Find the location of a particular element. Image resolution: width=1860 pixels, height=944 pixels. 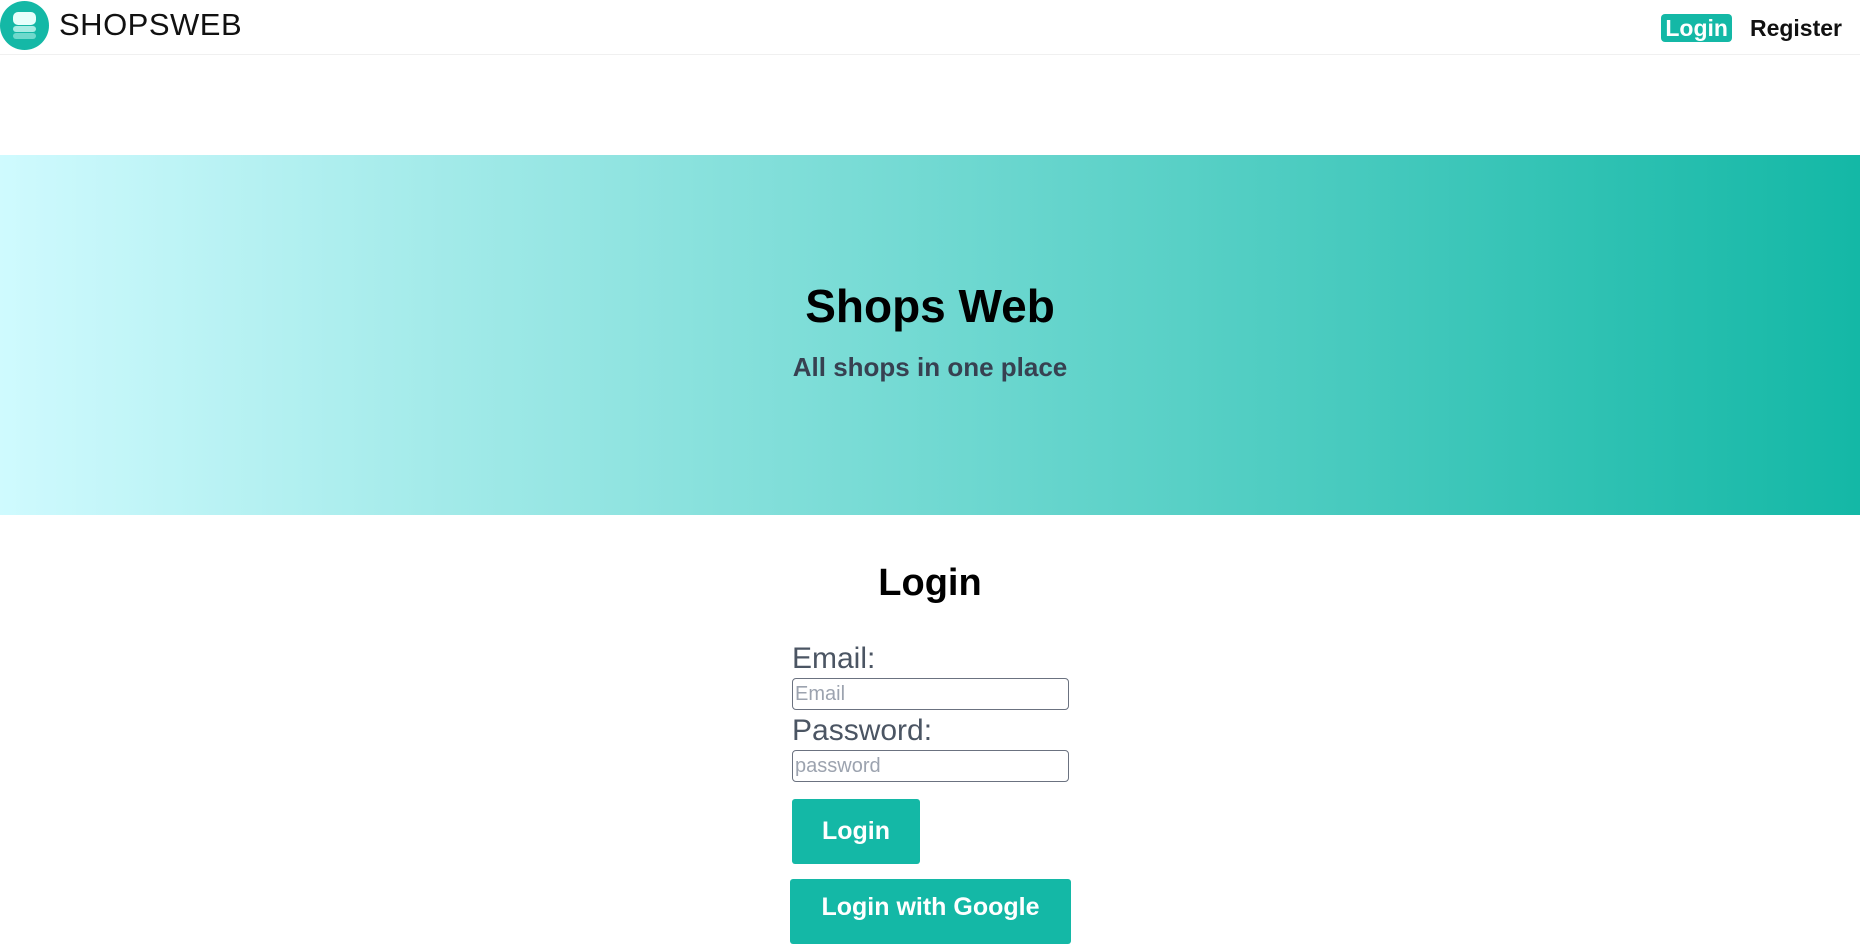

login-with-google-button: Login with Google is located at coordinates (930, 911).